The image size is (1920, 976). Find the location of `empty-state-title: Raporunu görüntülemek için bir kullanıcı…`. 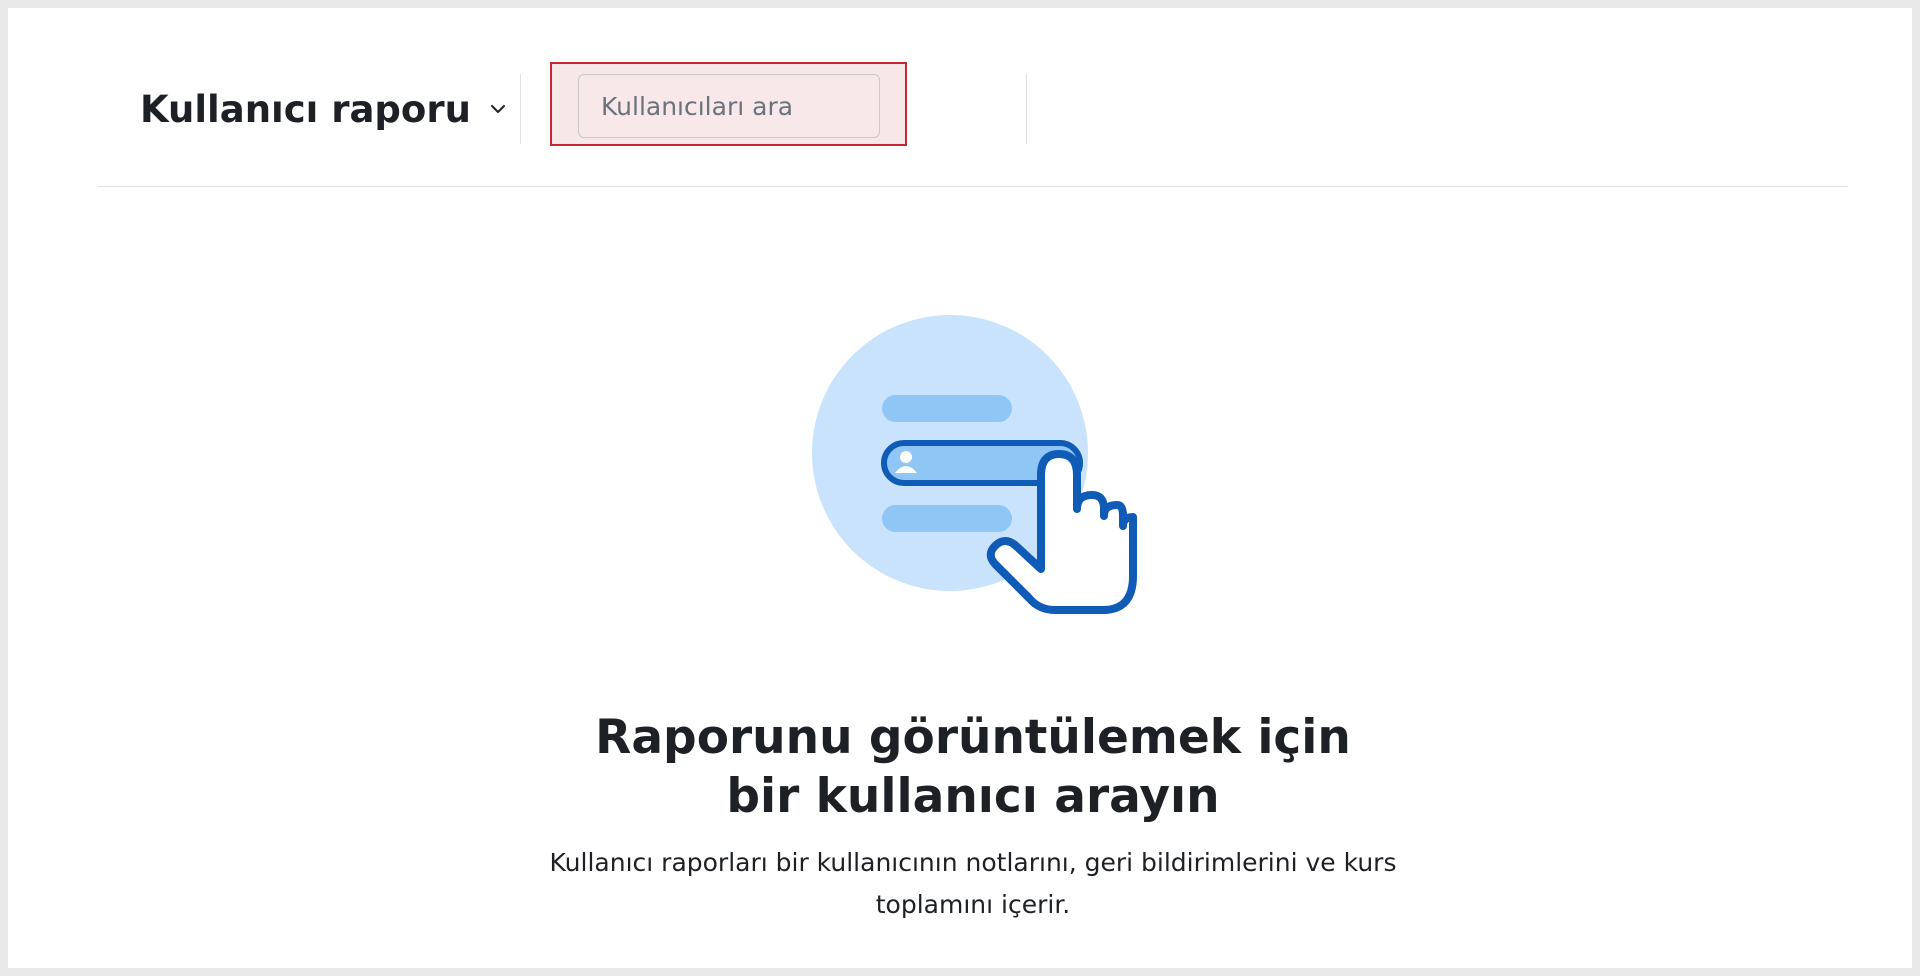

empty-state-title: Raporunu görüntülemek için bir kullanıcı… is located at coordinates (973, 767).